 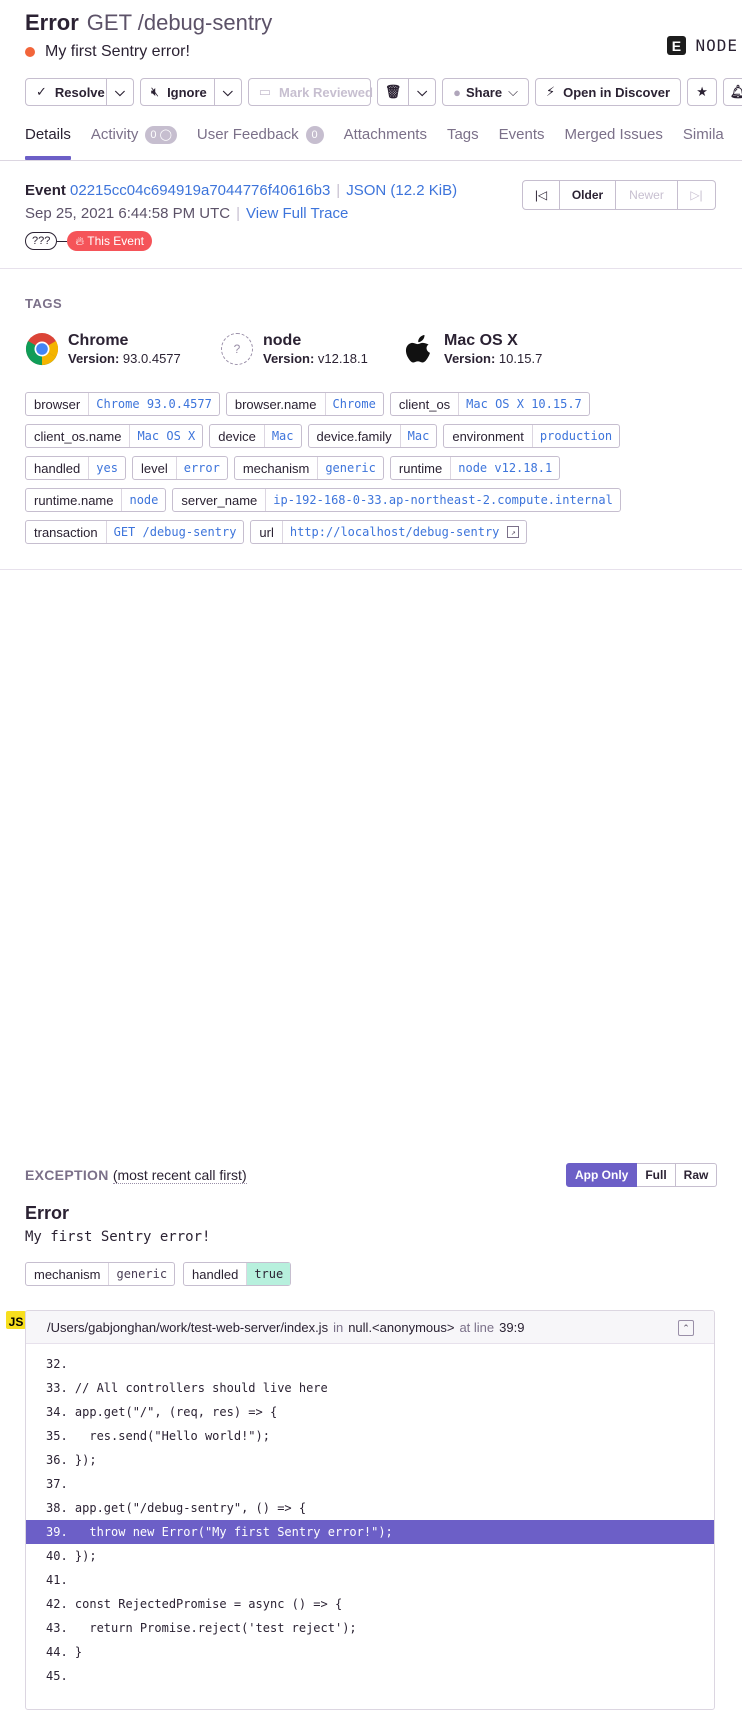 What do you see at coordinates (41, 241) in the screenshot?
I see `unknown-release-pill: ???` at bounding box center [41, 241].